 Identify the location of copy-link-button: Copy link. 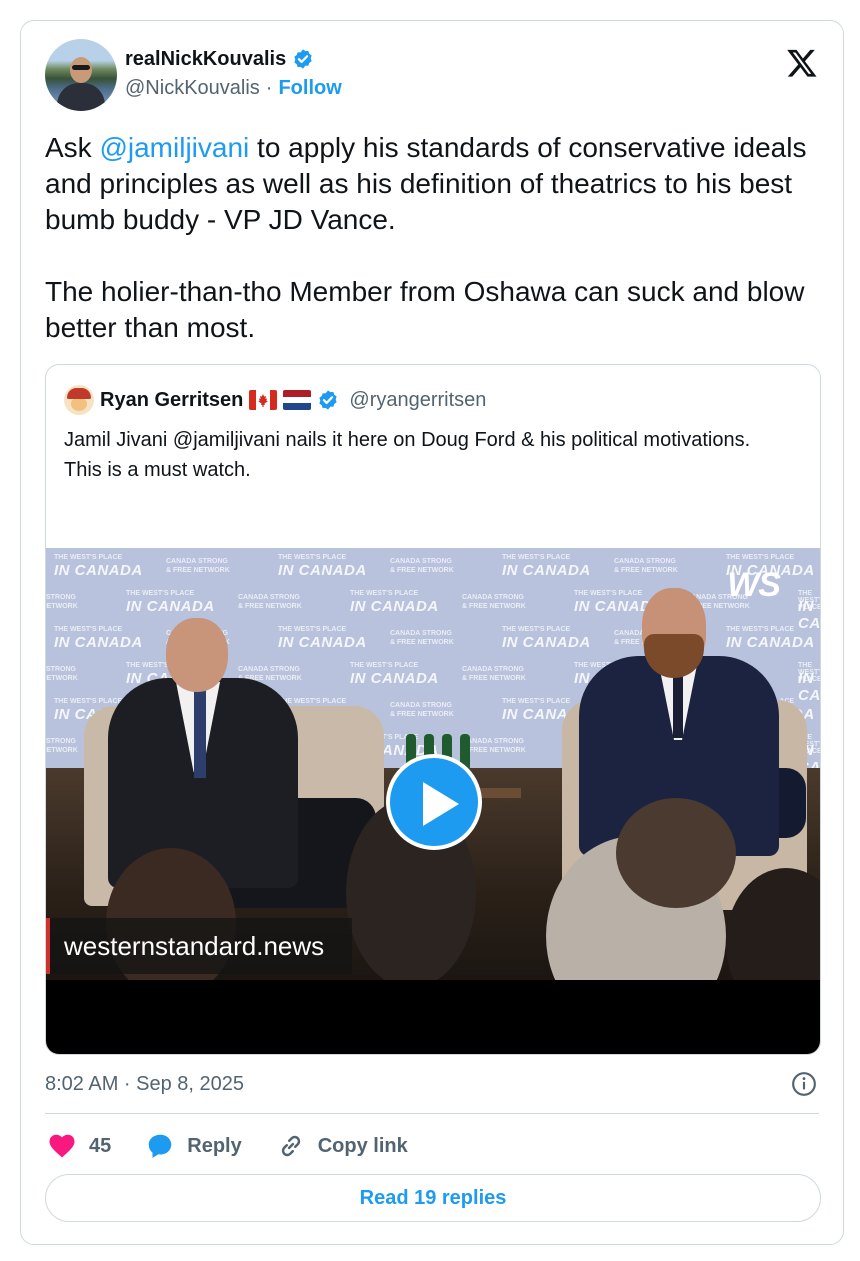
(342, 1146).